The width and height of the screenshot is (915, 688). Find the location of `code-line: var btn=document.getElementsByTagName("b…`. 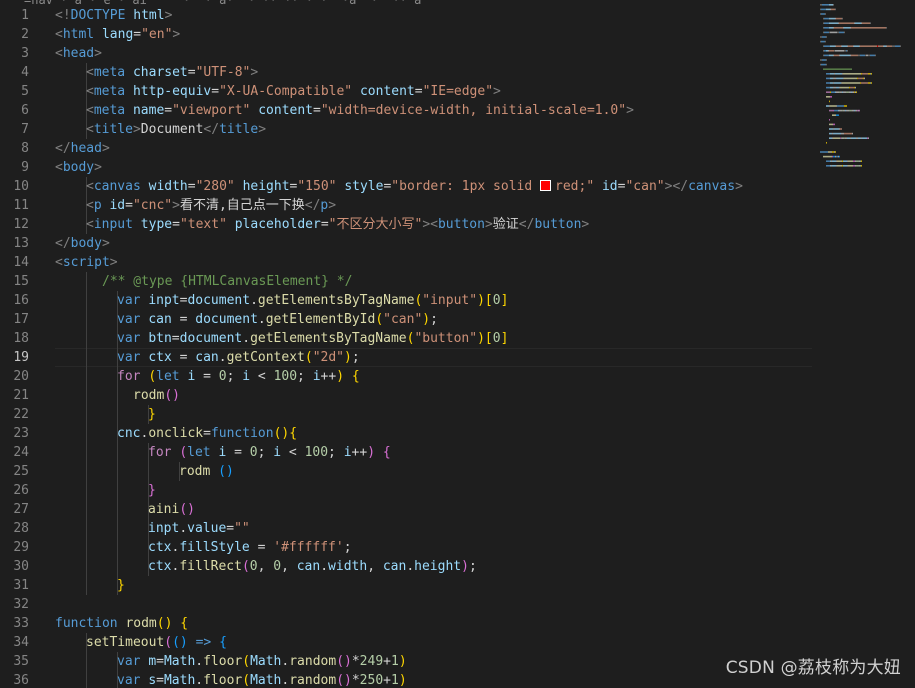

code-line: var btn=document.getElementsByTagName("b… is located at coordinates (435, 338).